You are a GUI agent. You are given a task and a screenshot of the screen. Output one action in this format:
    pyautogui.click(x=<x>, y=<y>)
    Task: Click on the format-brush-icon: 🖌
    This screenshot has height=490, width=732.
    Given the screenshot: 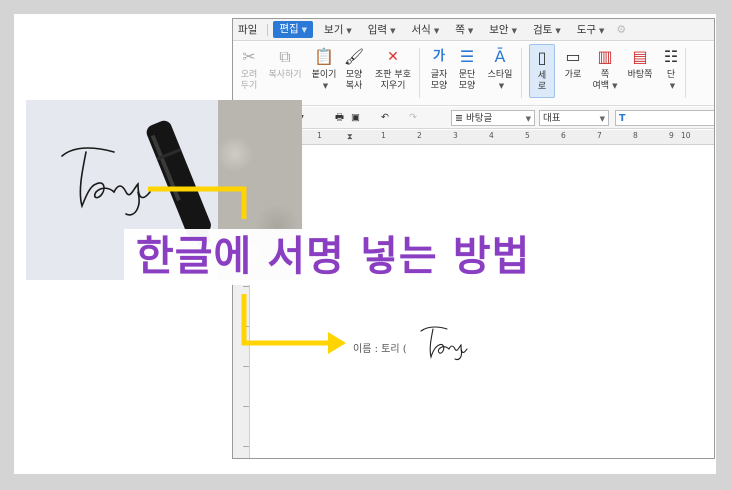 What is the action you would take?
    pyautogui.click(x=354, y=56)
    